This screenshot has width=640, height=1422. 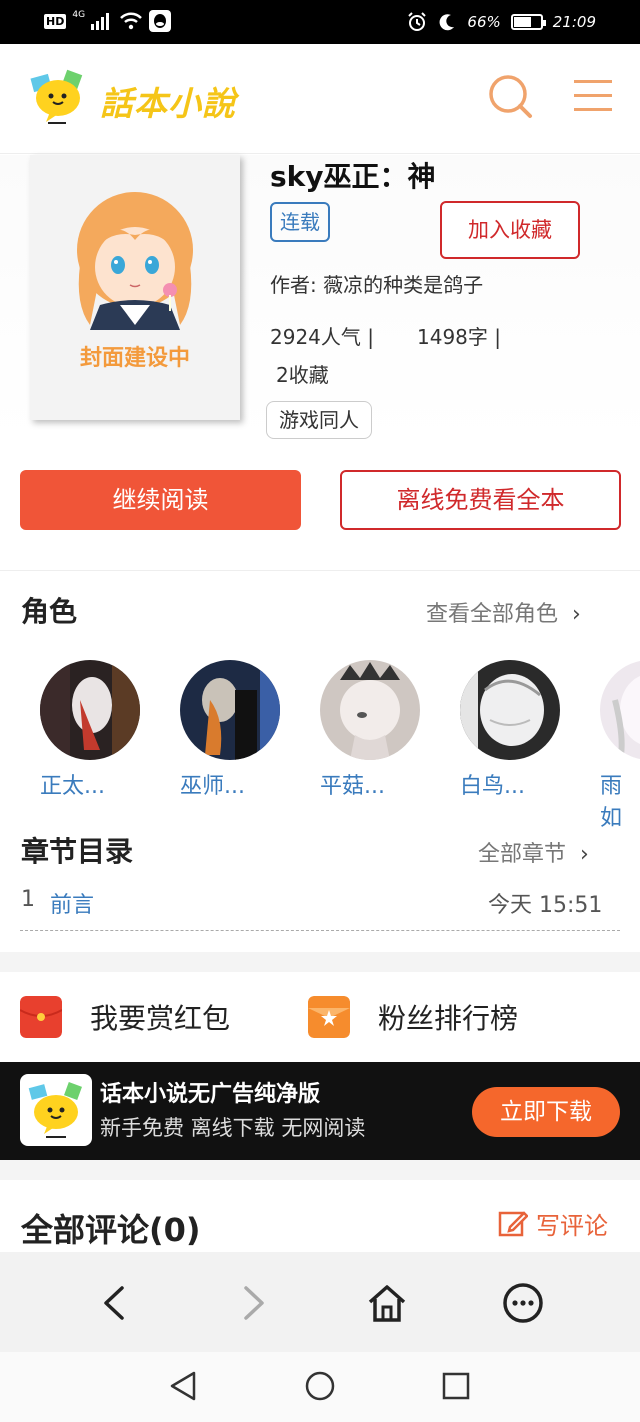 I want to click on hd-badge: HD, so click(x=55, y=21).